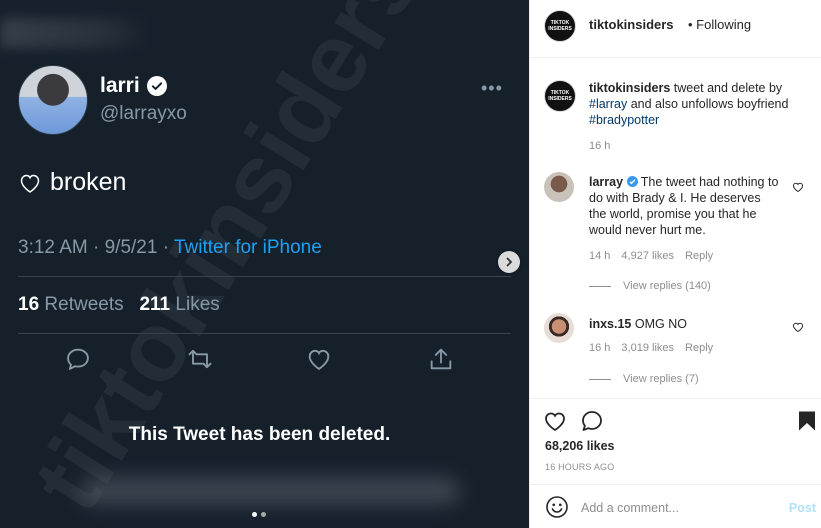  What do you see at coordinates (624, 120) in the screenshot?
I see `hashtag-link: #bradypotter` at bounding box center [624, 120].